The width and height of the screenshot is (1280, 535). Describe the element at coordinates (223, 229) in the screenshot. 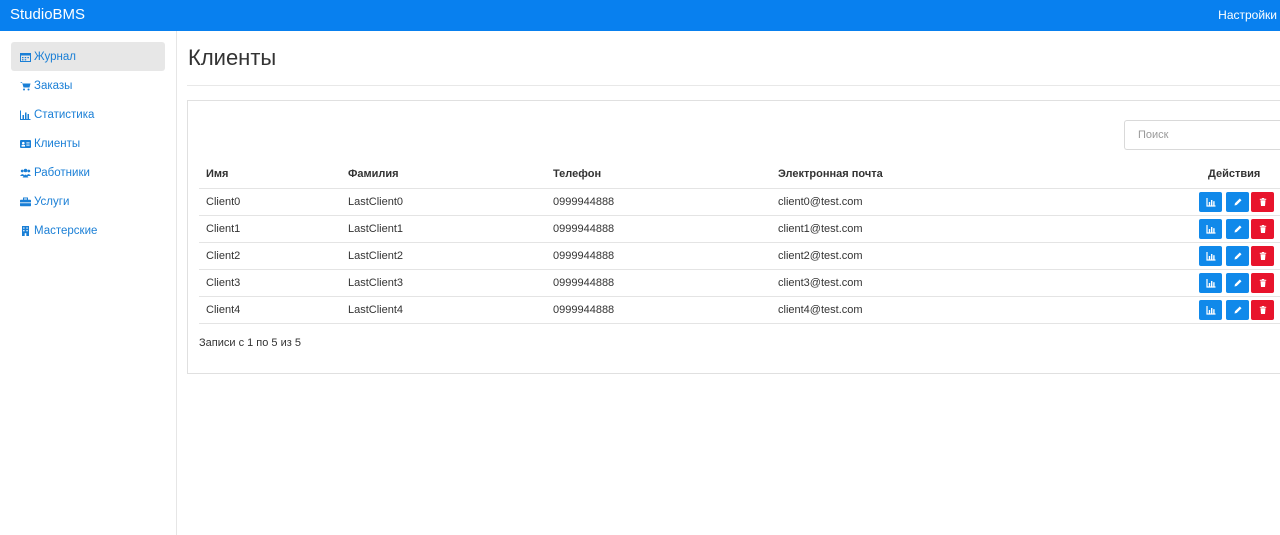

I see `cell-first-name: Client1` at that location.